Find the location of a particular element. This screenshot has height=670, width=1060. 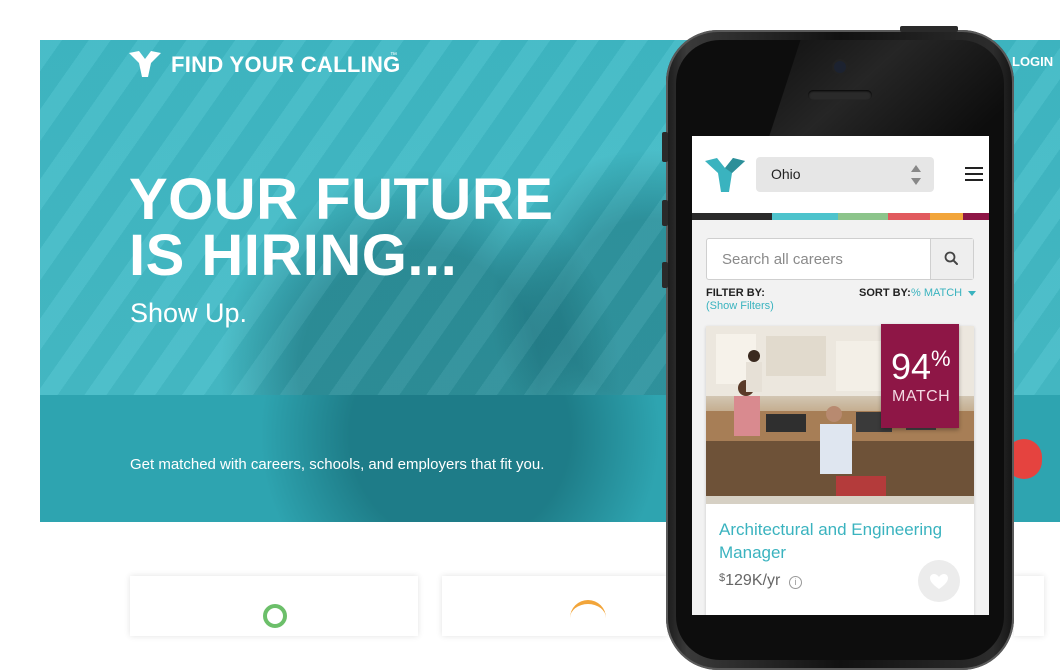

search-box is located at coordinates (840, 259).